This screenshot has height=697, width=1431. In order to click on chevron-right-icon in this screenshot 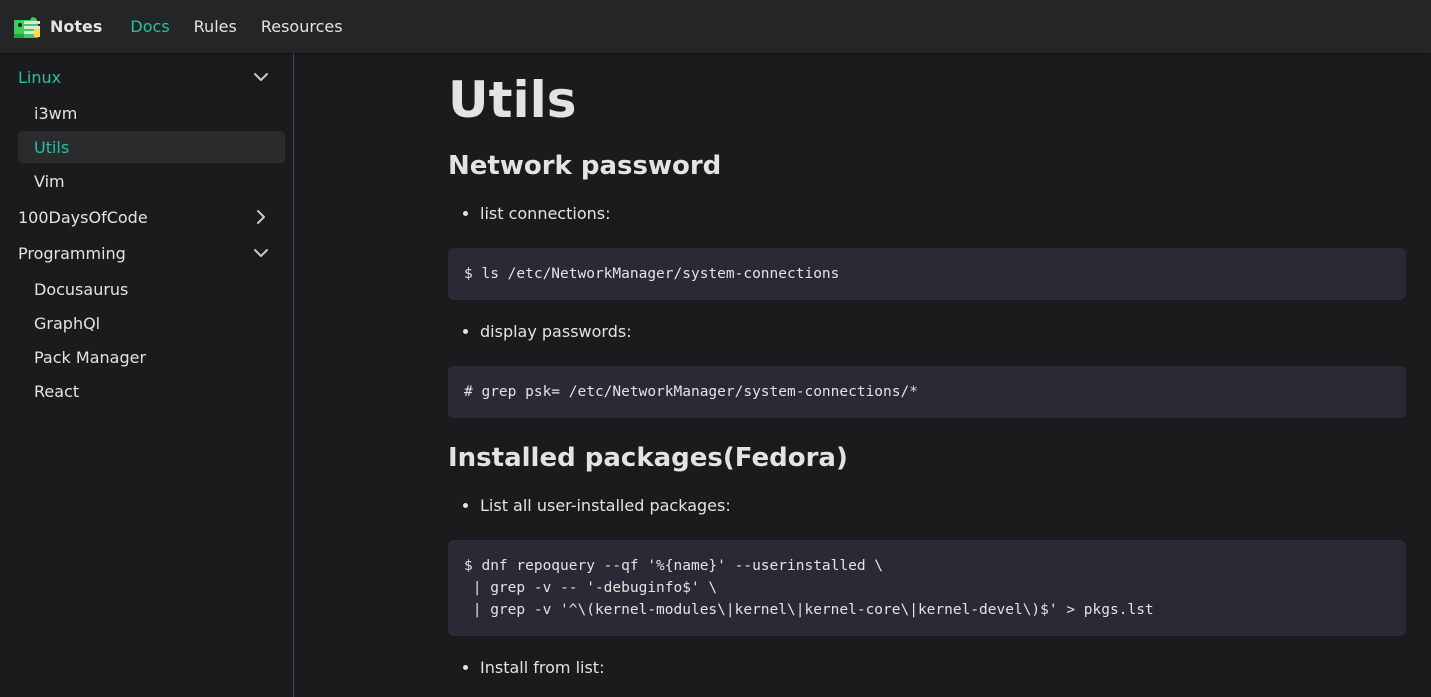, I will do `click(261, 217)`.